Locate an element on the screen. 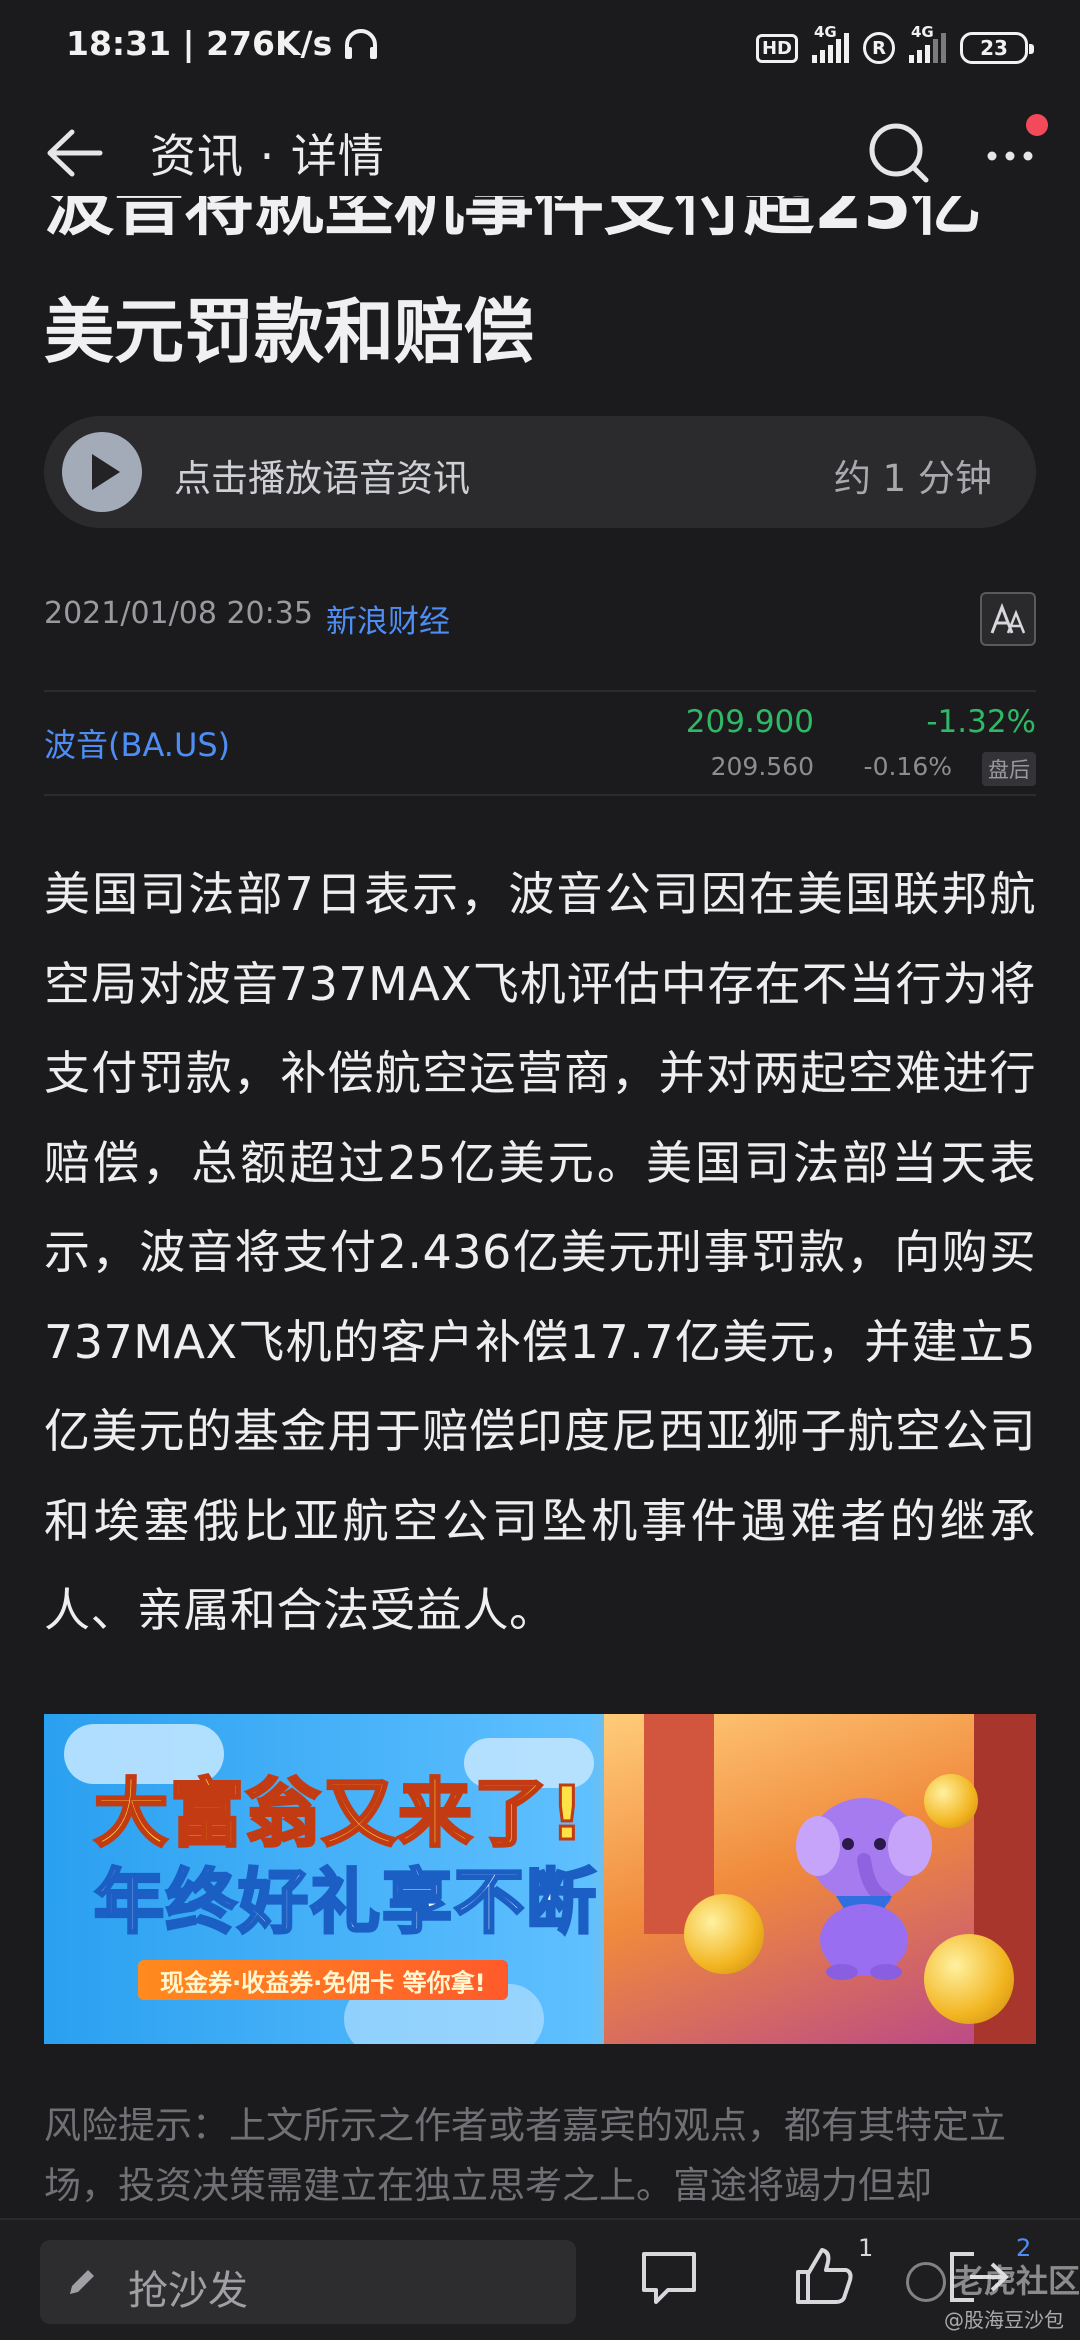 Image resolution: width=1080 pixels, height=2340 pixels. banner-tag: 现金券·收益券·免佣卡 等你拿! is located at coordinates (323, 1980).